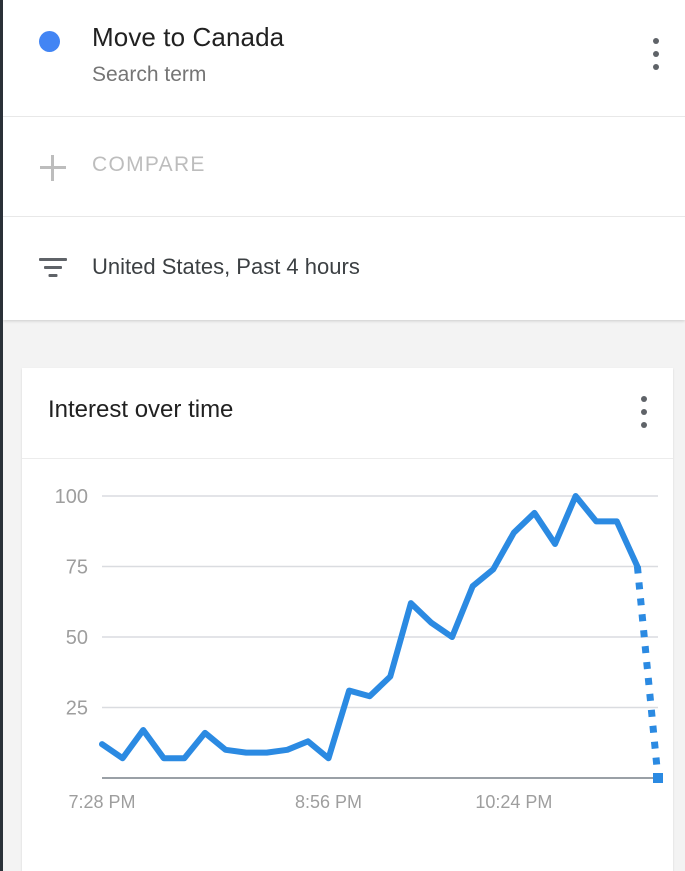 Image resolution: width=685 pixels, height=871 pixels. I want to click on y-axis-tick-label: 50, so click(77, 638).